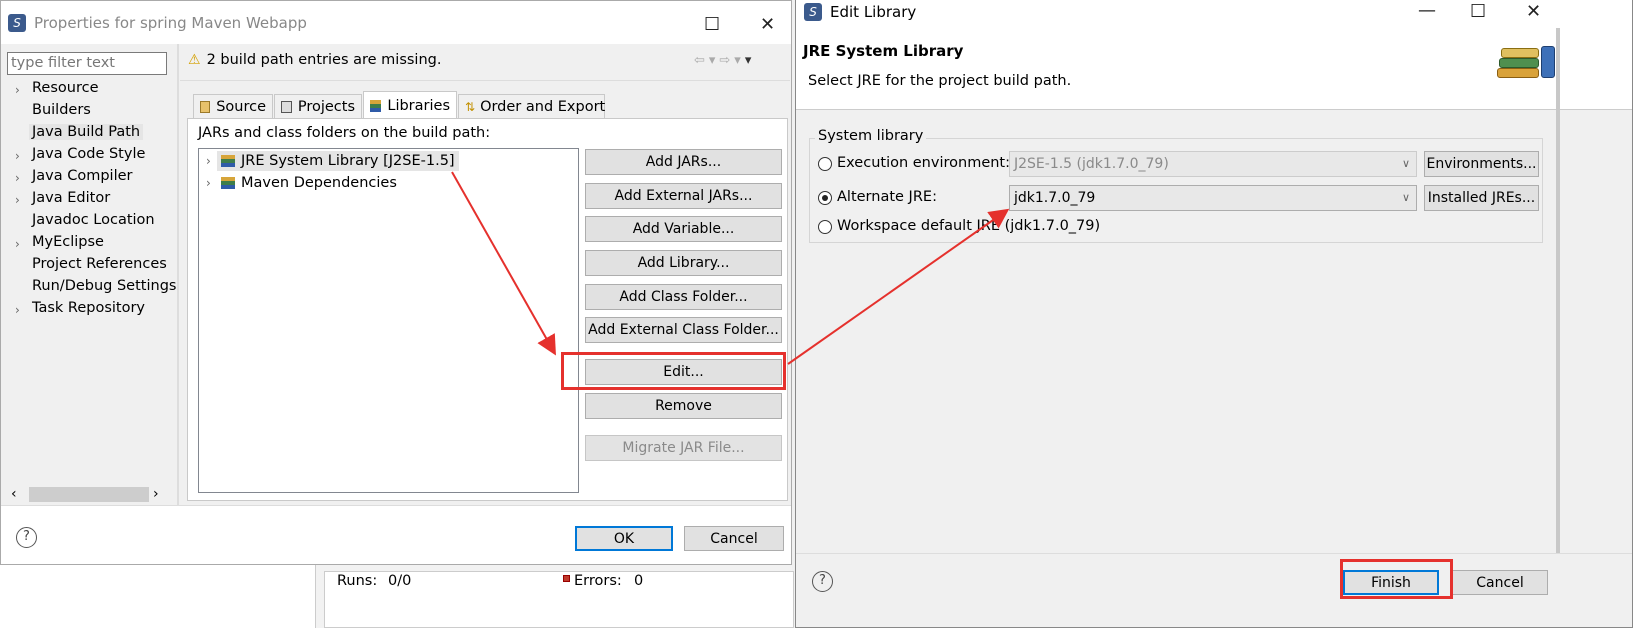 Image resolution: width=1633 pixels, height=628 pixels. Describe the element at coordinates (730, 268) in the screenshot. I see `annotation-arrows` at that location.